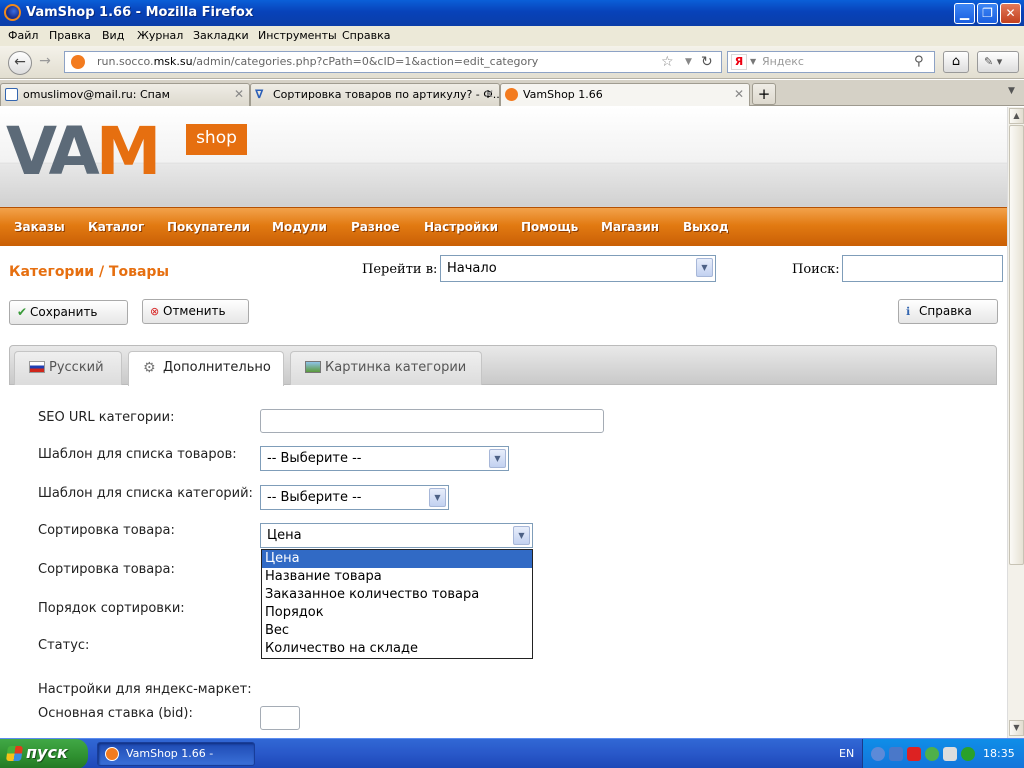 This screenshot has width=1024, height=768. What do you see at coordinates (896, 754) in the screenshot?
I see `tray-network-icon` at bounding box center [896, 754].